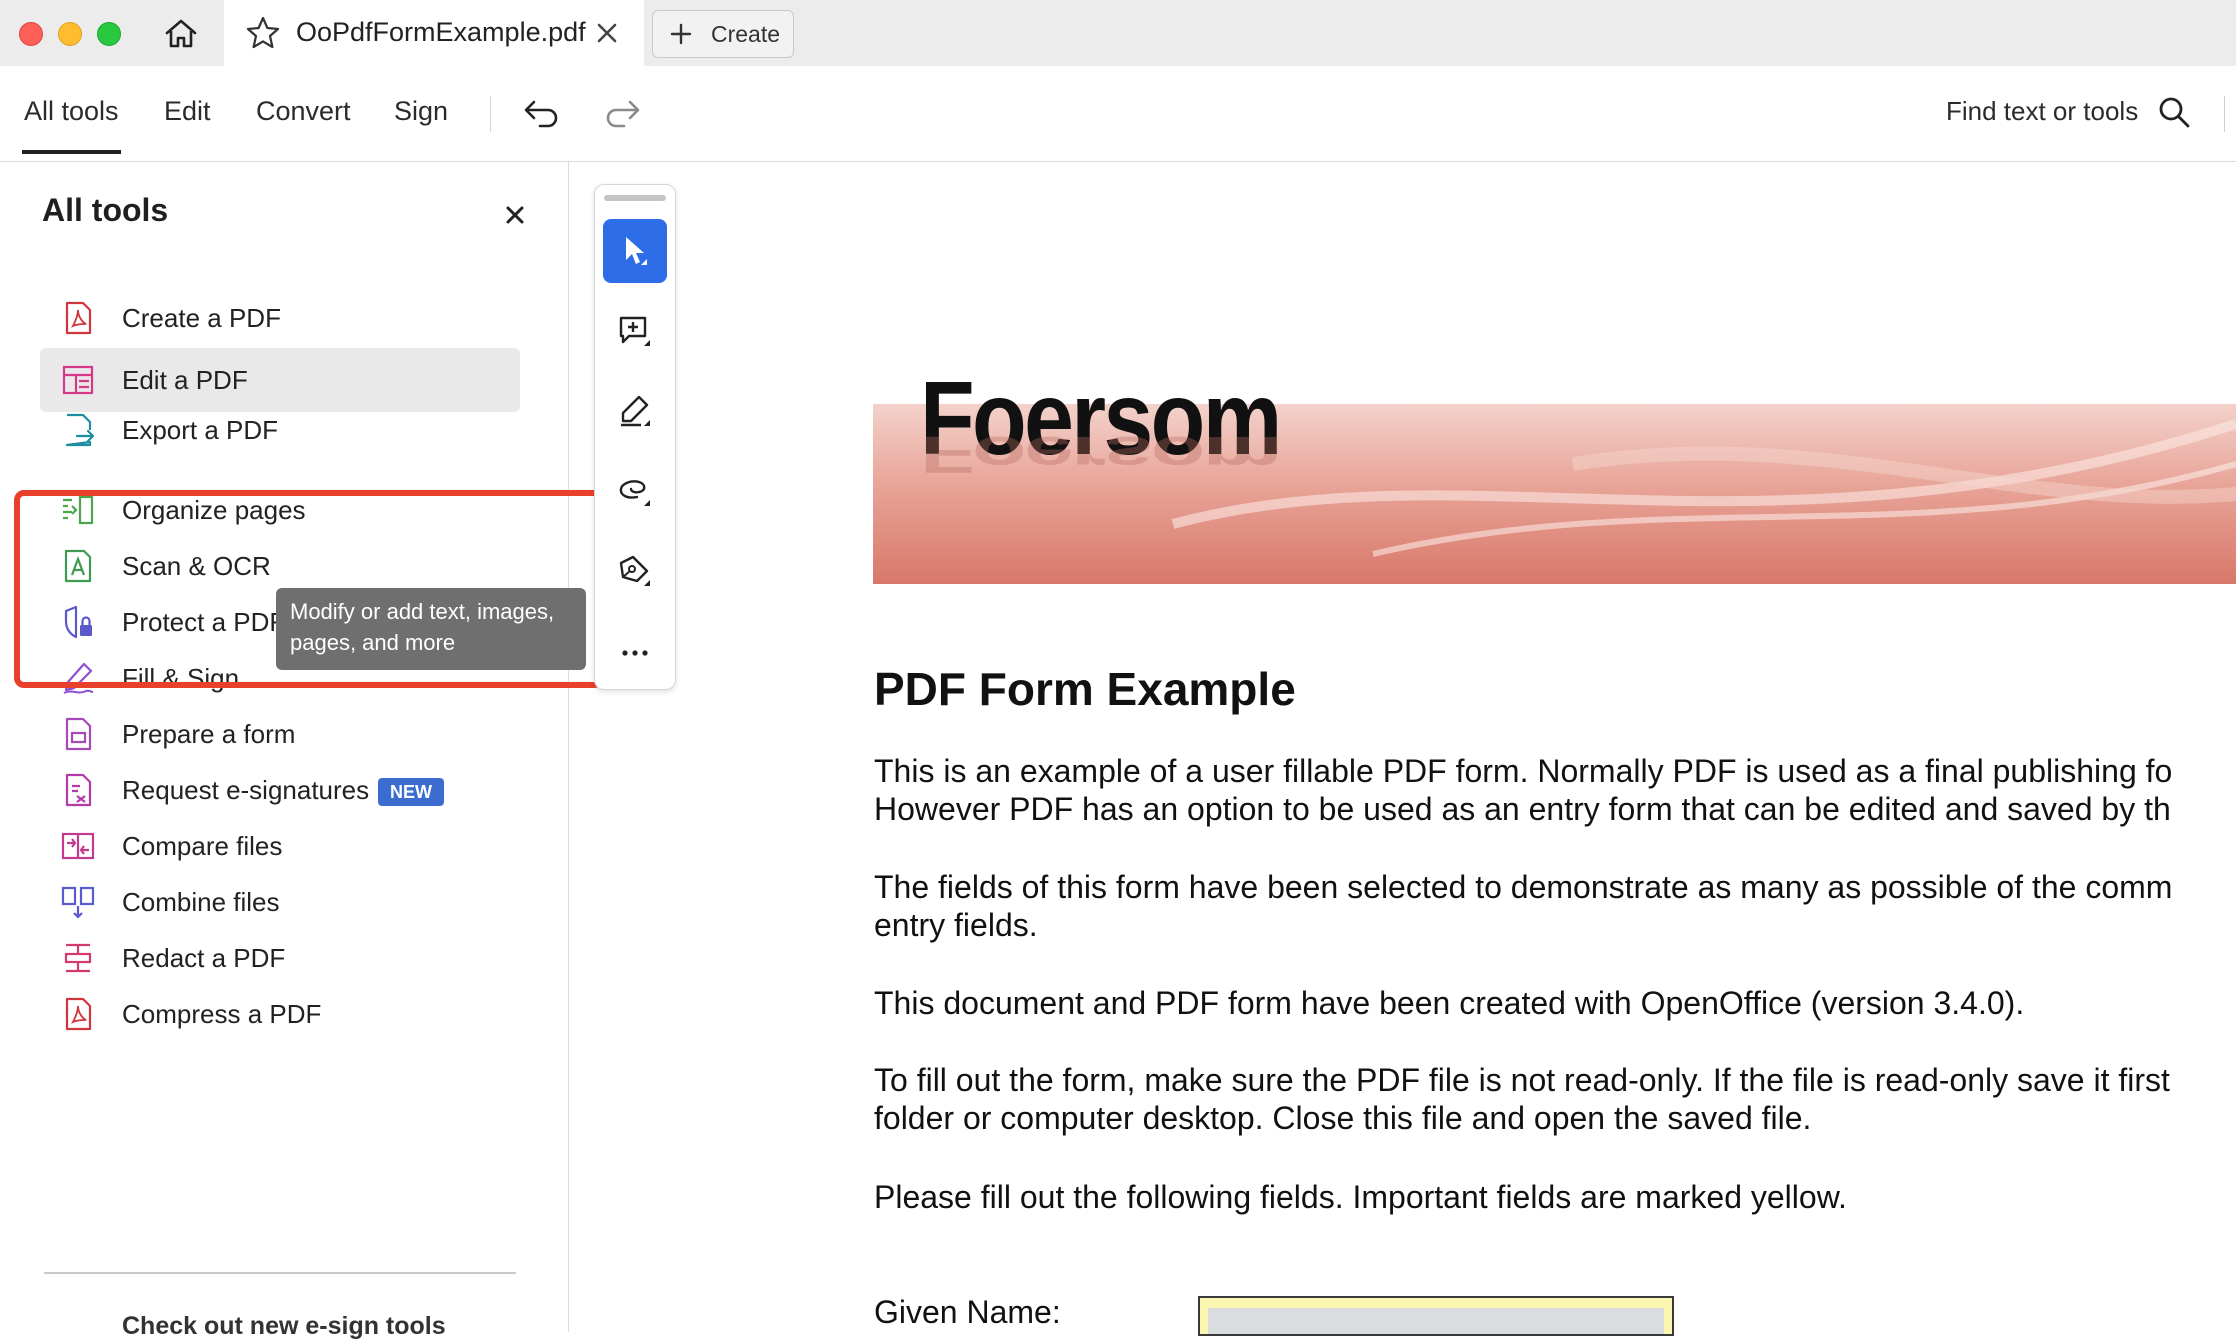  Describe the element at coordinates (204, 958) in the screenshot. I see `tool-label: Redact a PDF` at that location.